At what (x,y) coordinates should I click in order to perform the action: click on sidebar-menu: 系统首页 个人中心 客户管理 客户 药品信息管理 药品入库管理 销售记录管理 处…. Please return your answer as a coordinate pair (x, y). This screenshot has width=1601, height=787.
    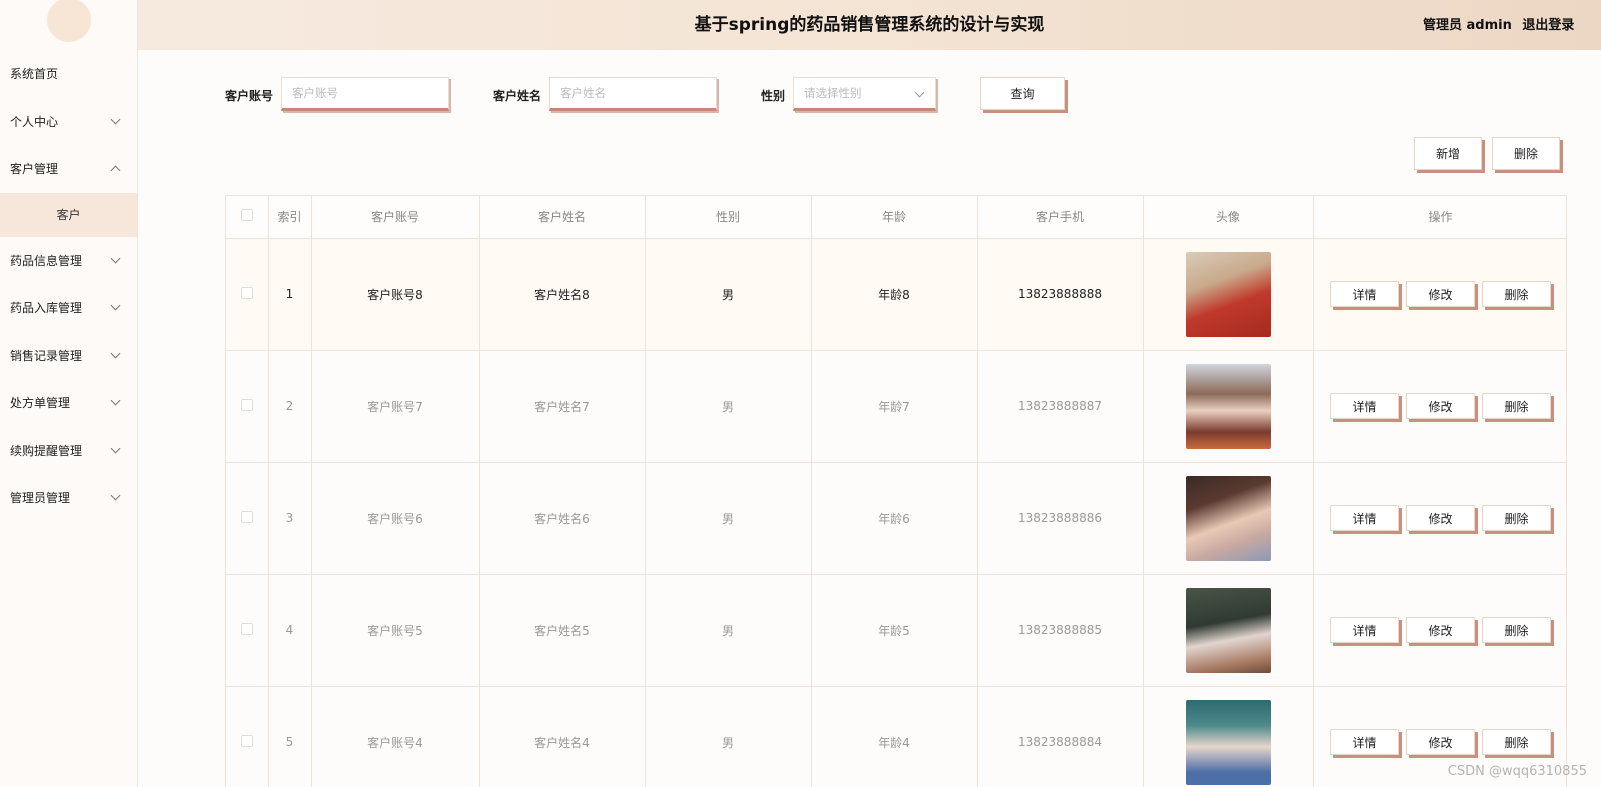
    Looking at the image, I should click on (68, 286).